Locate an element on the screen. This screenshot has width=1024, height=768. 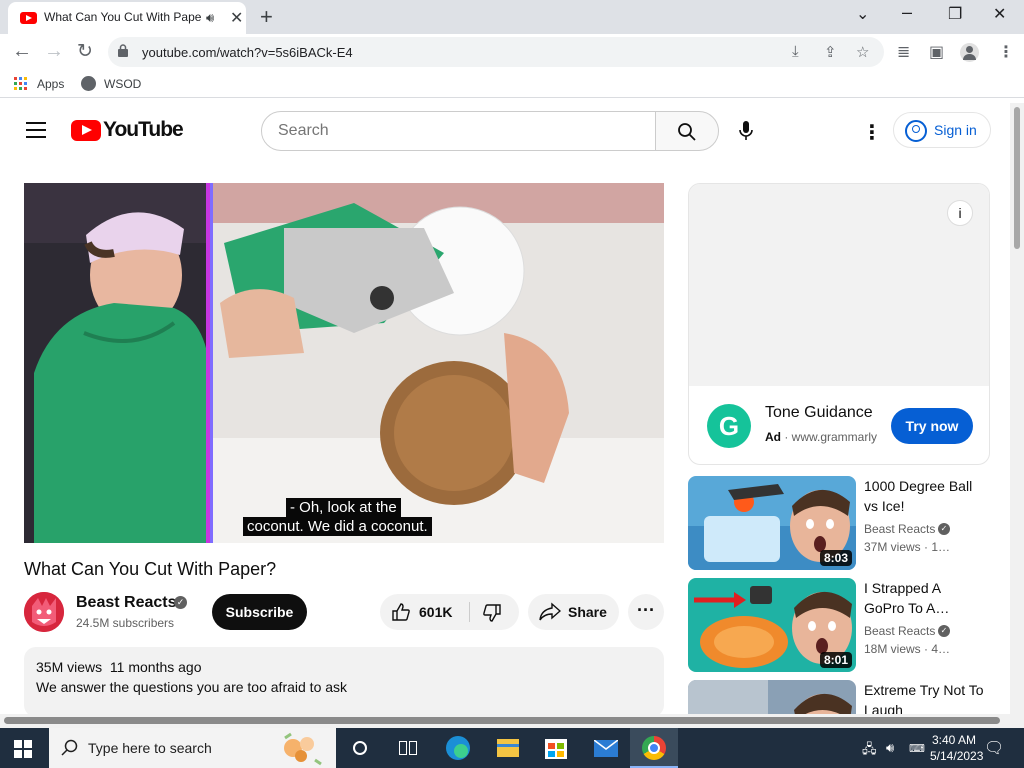
bookmarks-bar: Apps WSOD is located at coordinates (512, 84).